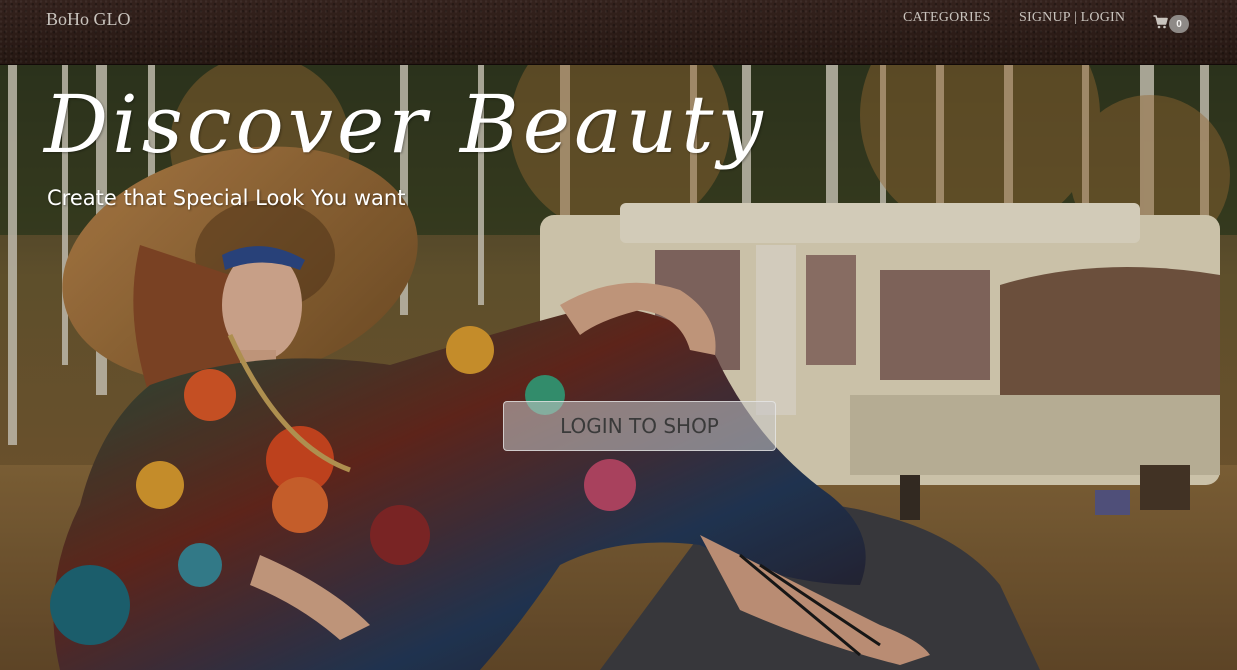 The width and height of the screenshot is (1237, 670). Describe the element at coordinates (88, 19) in the screenshot. I see `brand-logo: BoHo GLO` at that location.